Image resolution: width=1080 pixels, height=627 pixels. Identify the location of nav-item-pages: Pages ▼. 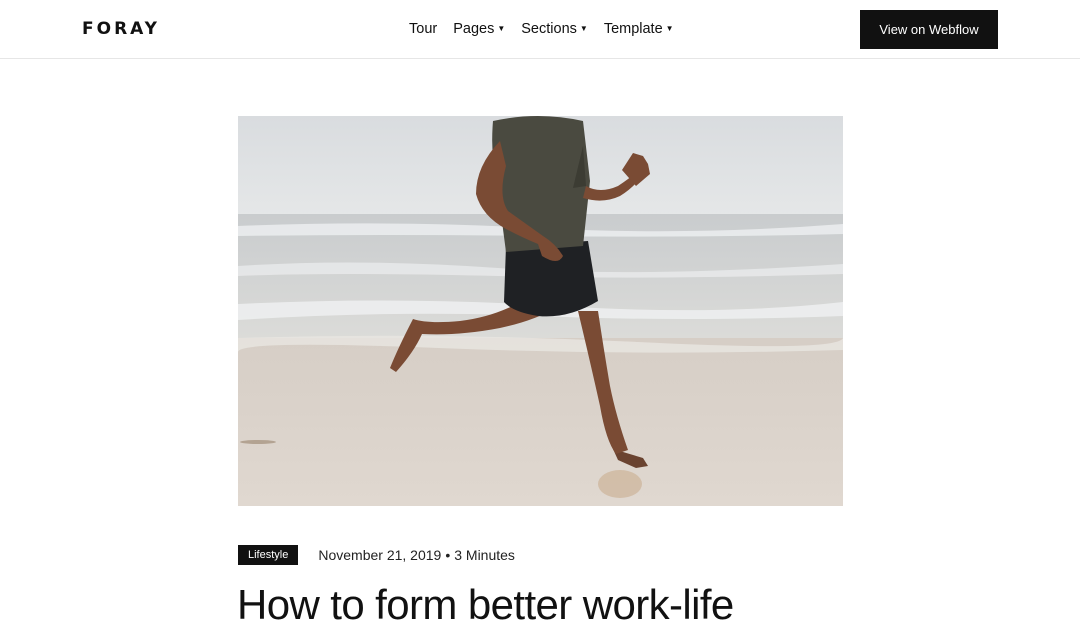
(479, 29).